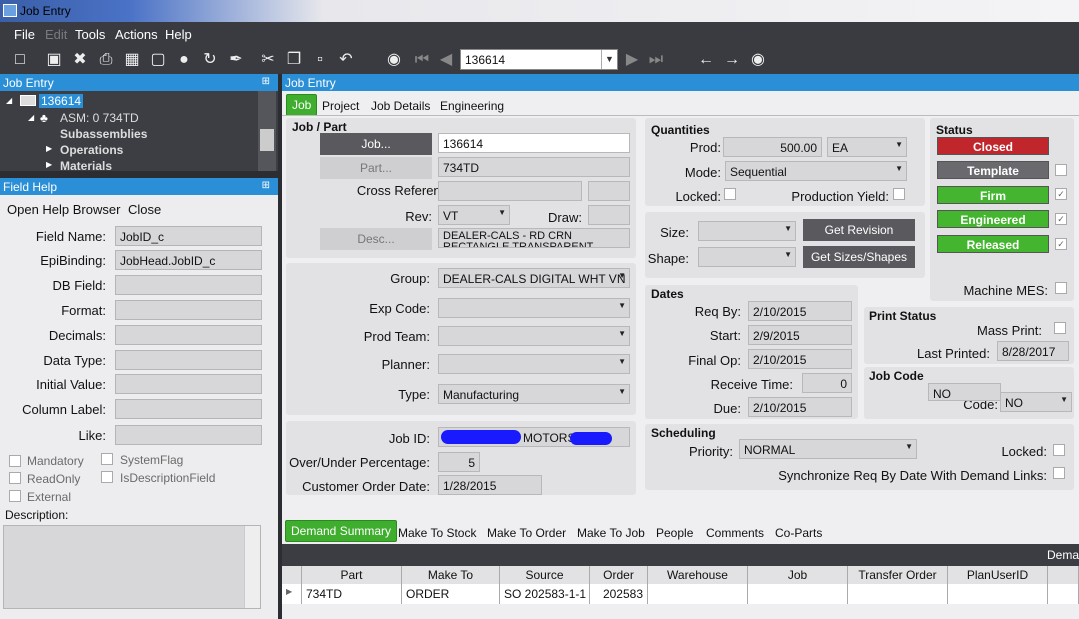  What do you see at coordinates (534, 394) in the screenshot?
I see `type-select: Manufacturing ▼` at bounding box center [534, 394].